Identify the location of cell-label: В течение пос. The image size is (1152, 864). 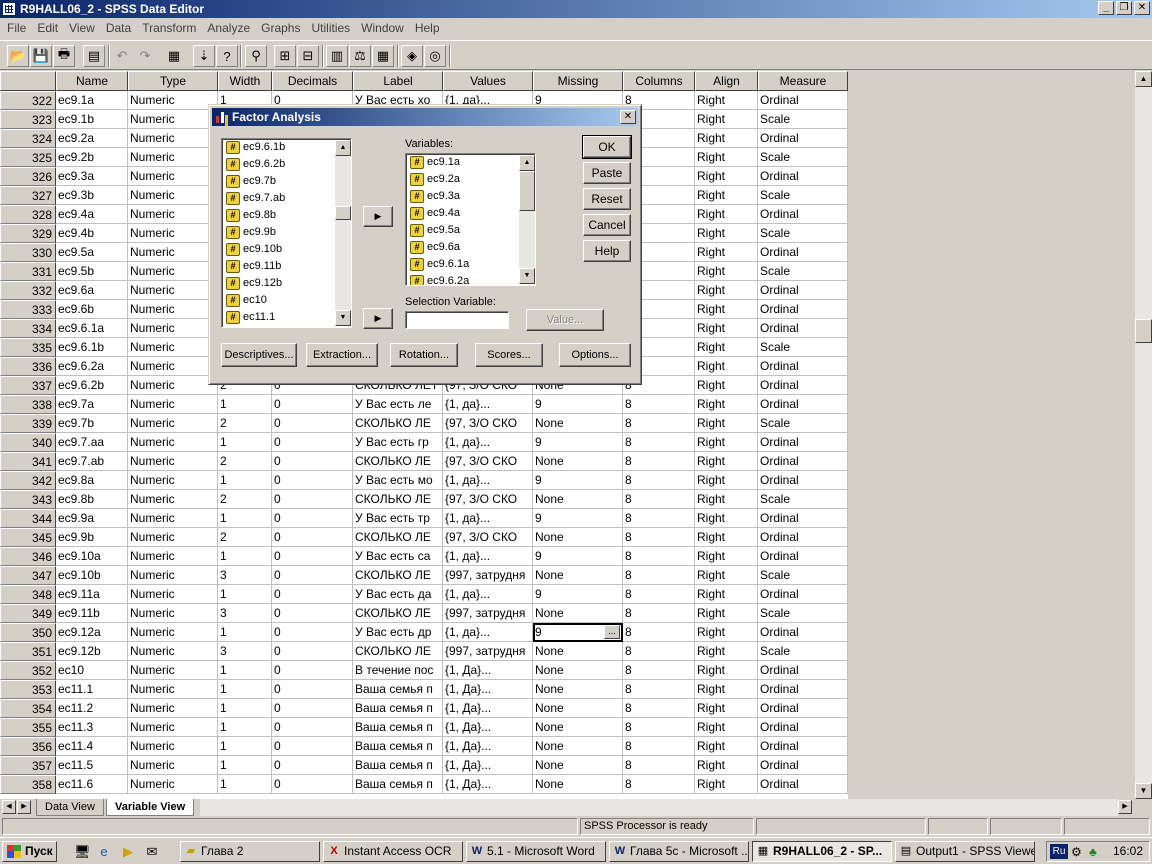
(398, 670).